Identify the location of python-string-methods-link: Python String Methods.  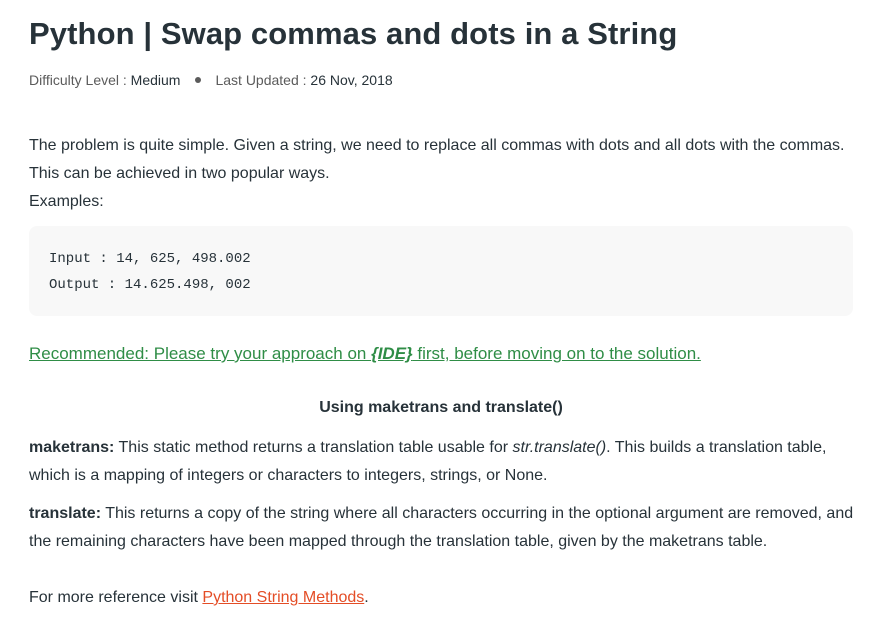
(283, 597).